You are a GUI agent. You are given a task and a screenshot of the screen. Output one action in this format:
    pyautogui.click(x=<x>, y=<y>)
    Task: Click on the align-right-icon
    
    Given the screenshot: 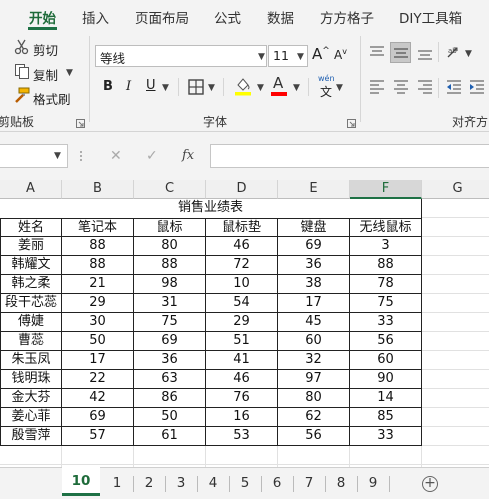 What is the action you would take?
    pyautogui.click(x=425, y=89)
    